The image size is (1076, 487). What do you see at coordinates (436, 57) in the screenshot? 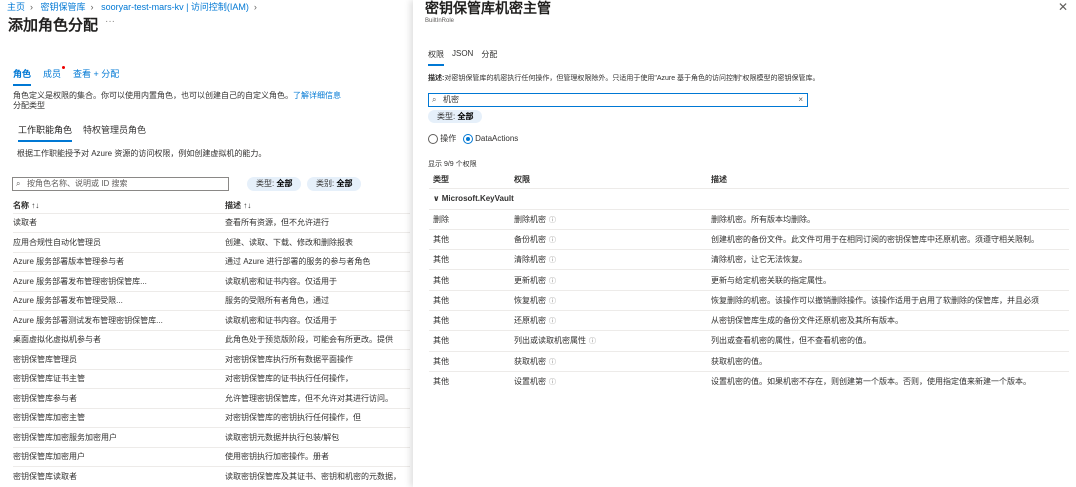
I see `tab-permissions: 权限` at bounding box center [436, 57].